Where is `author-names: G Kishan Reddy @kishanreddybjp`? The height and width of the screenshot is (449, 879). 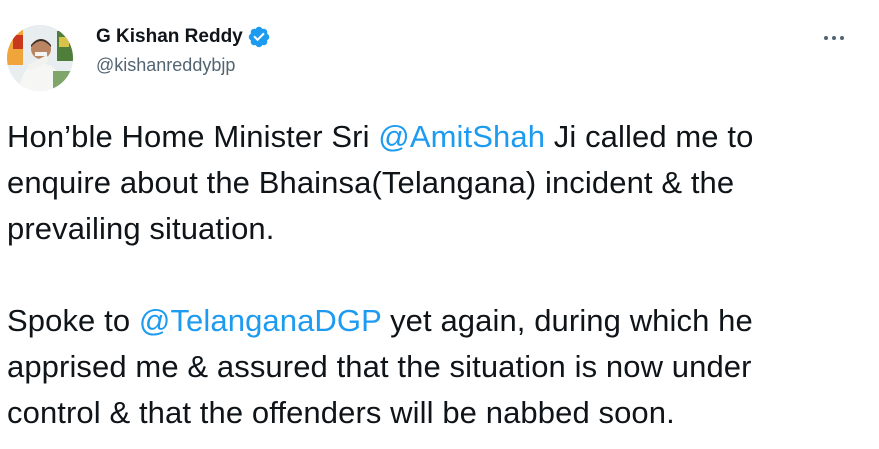 author-names: G Kishan Reddy @kishanreddybjp is located at coordinates (183, 50).